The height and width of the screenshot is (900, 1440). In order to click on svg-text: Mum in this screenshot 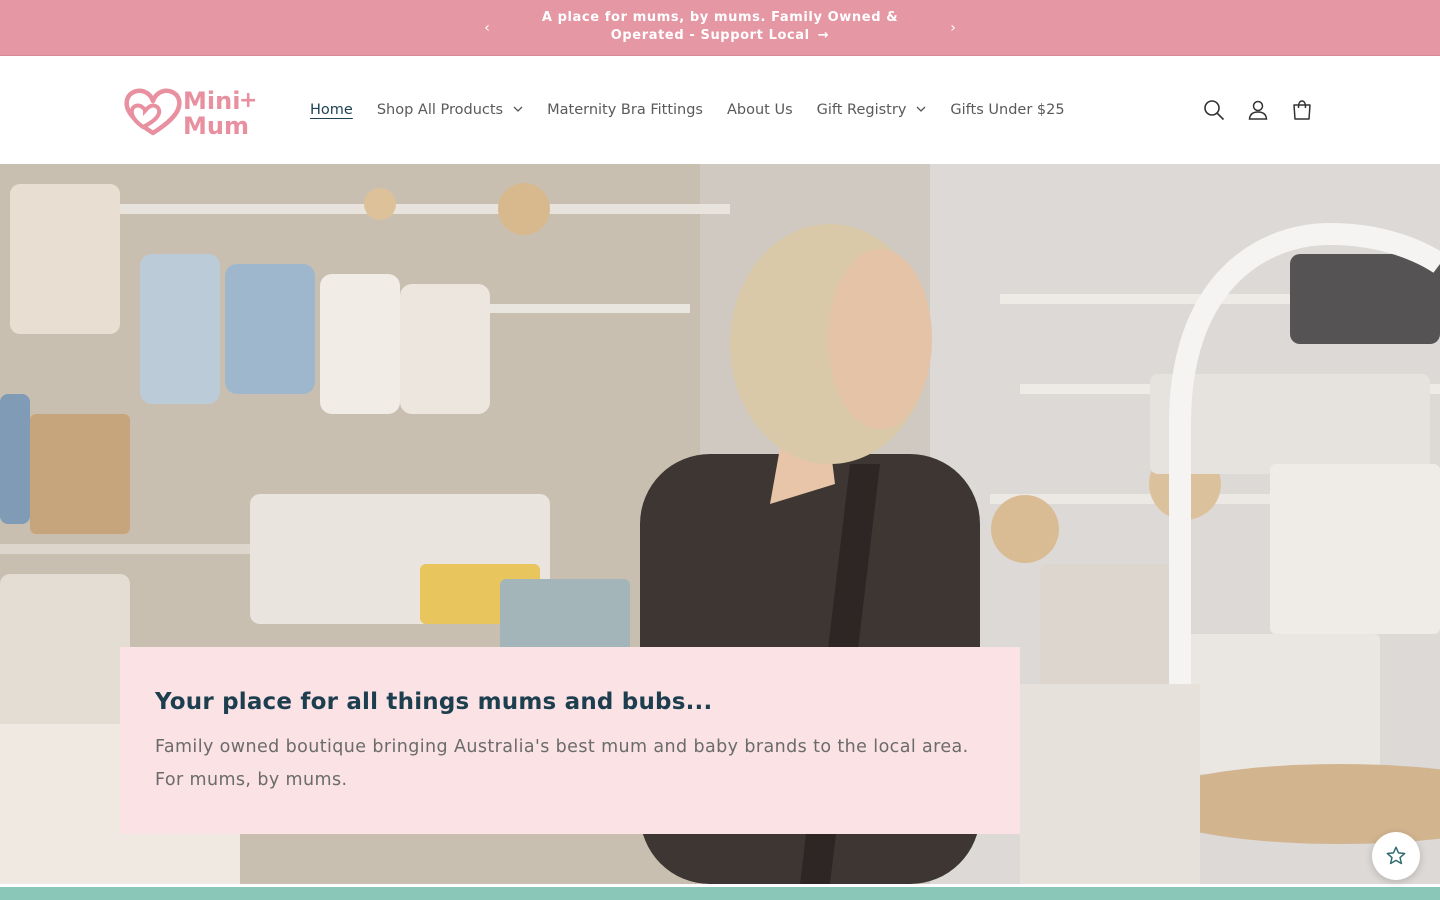, I will do `click(216, 125)`.